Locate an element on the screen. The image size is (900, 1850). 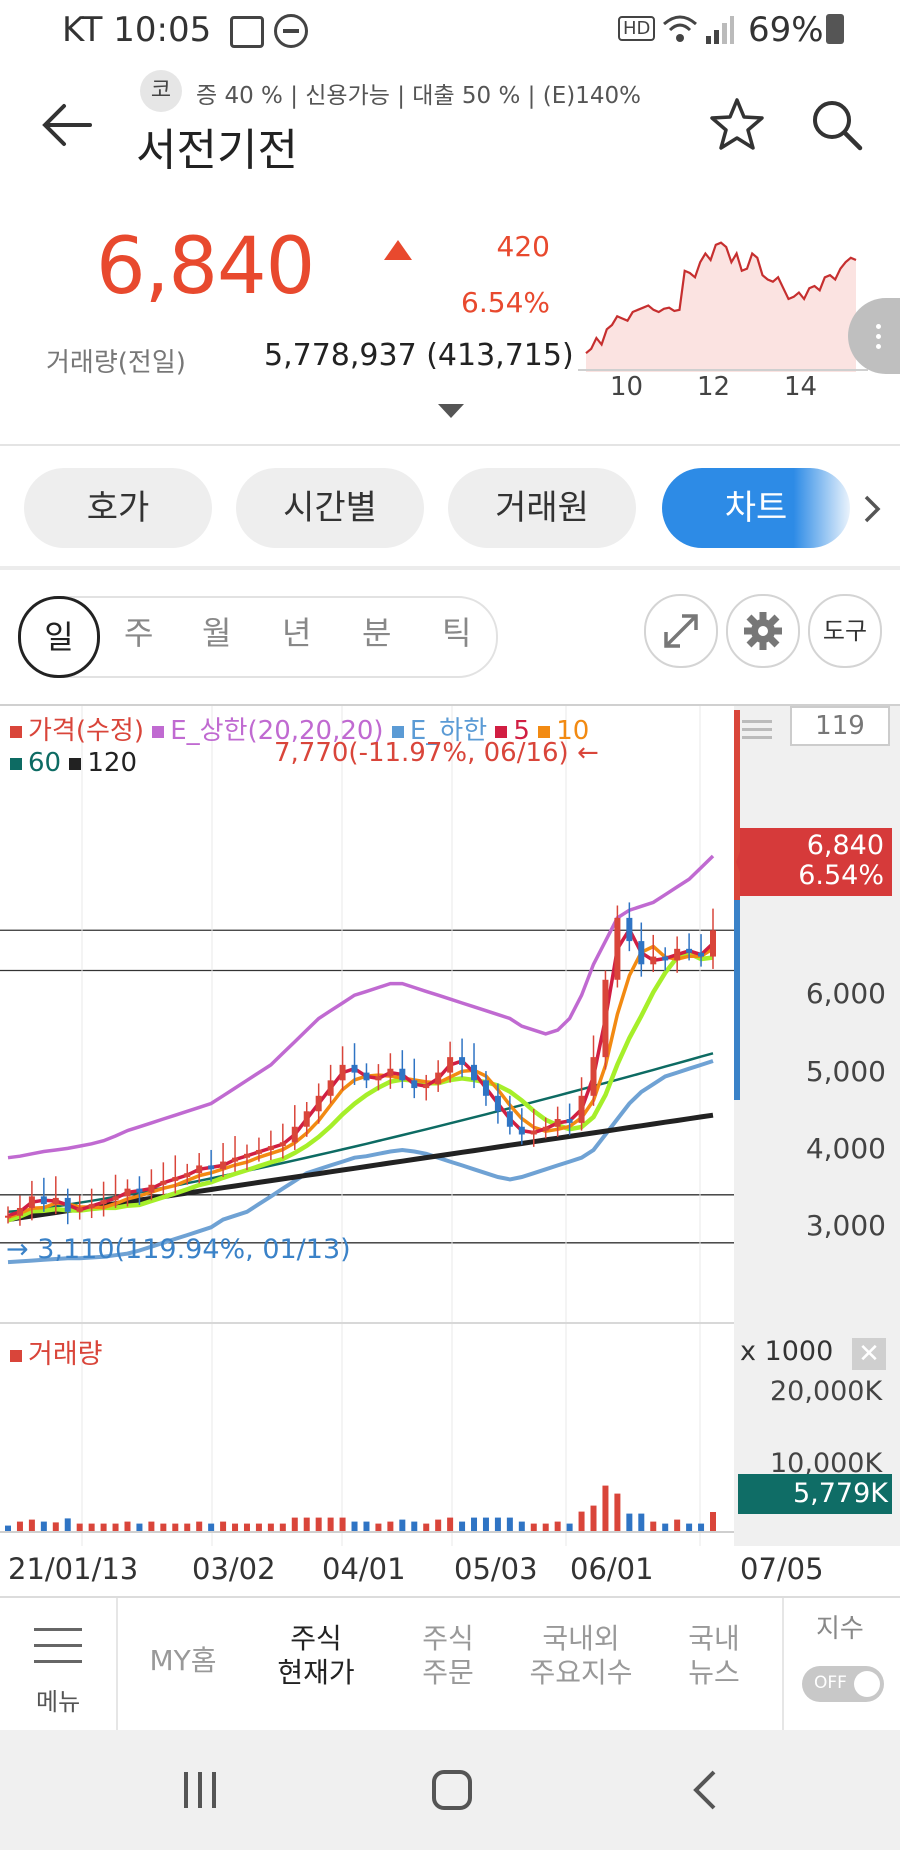
price-tag-value: 6,840 is located at coordinates (845, 845).